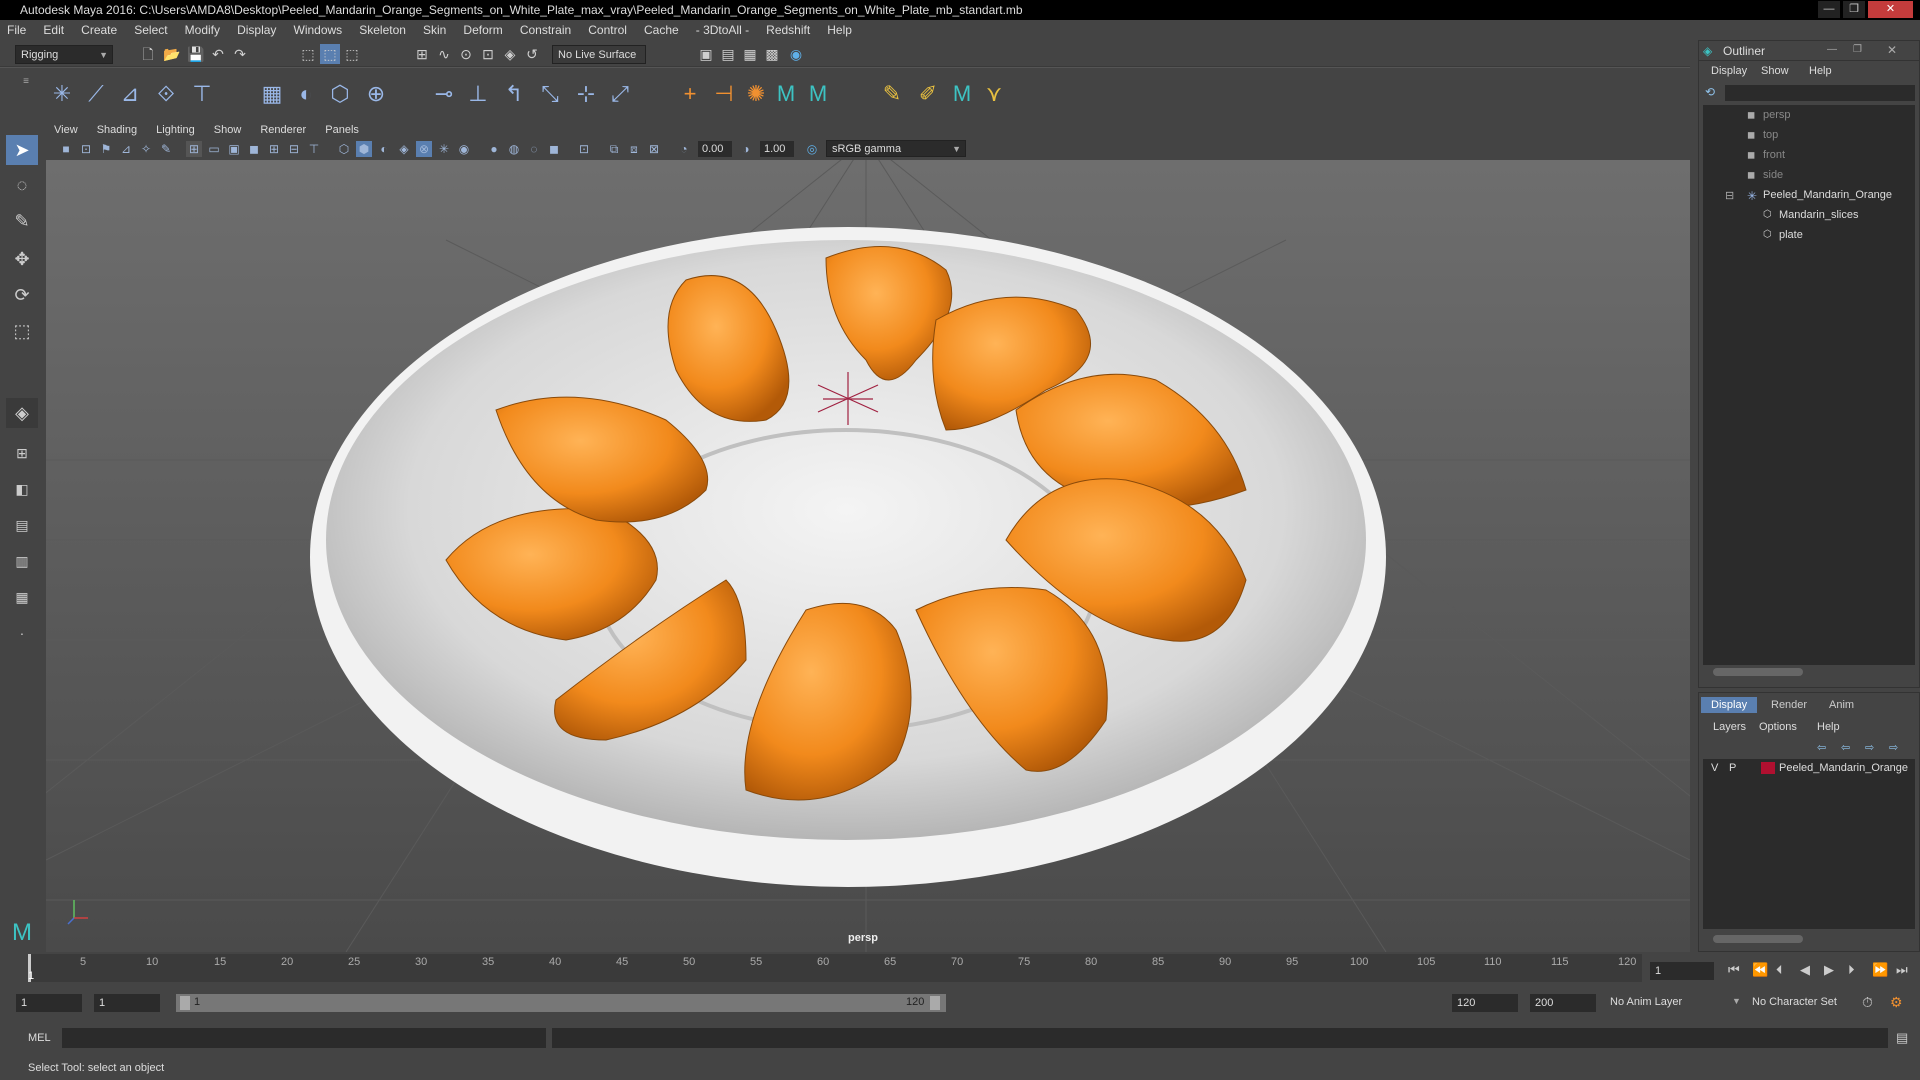 The width and height of the screenshot is (1920, 1080). What do you see at coordinates (1902, 970) in the screenshot?
I see `go-to-end-icon: ⏭` at bounding box center [1902, 970].